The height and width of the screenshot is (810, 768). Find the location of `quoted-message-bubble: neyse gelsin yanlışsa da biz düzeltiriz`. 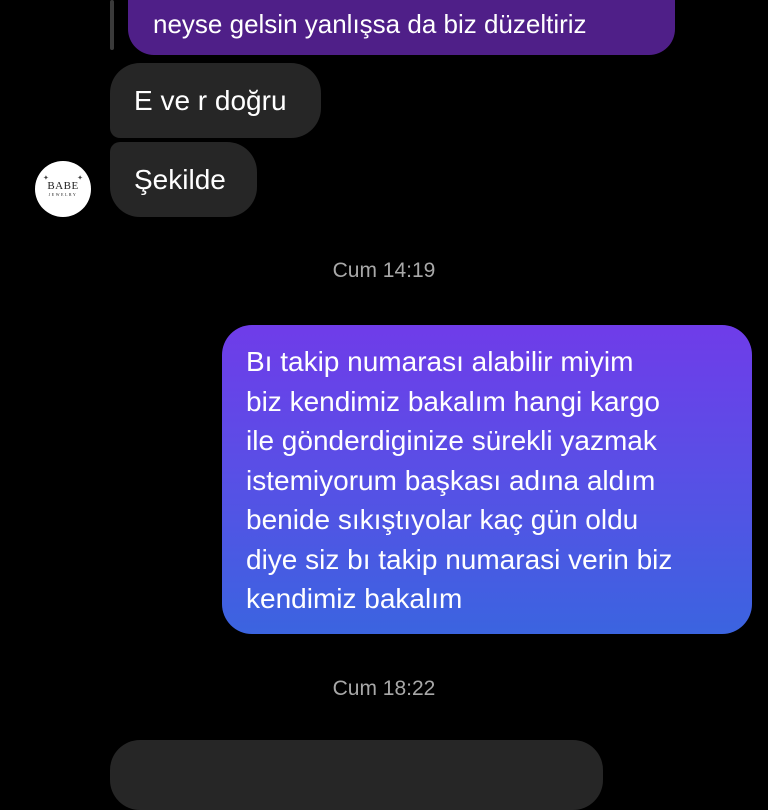

quoted-message-bubble: neyse gelsin yanlışsa da biz düzeltiriz is located at coordinates (401, 27).